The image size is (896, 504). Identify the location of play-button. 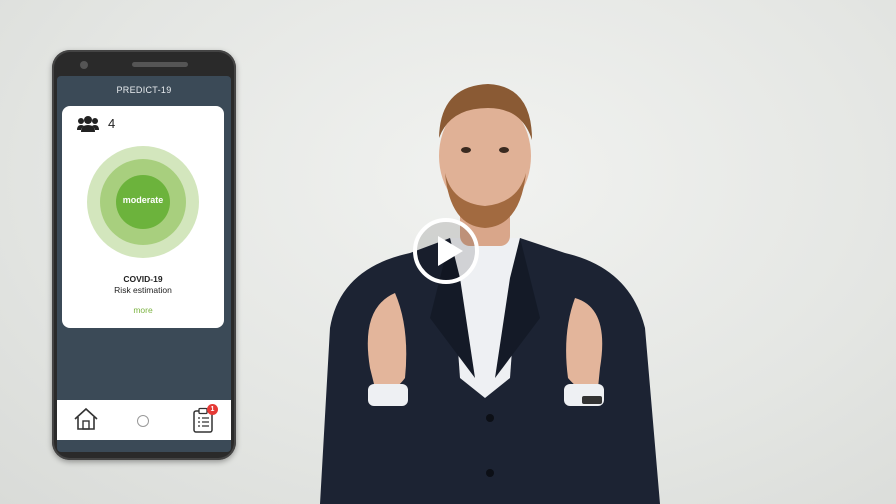
(446, 251).